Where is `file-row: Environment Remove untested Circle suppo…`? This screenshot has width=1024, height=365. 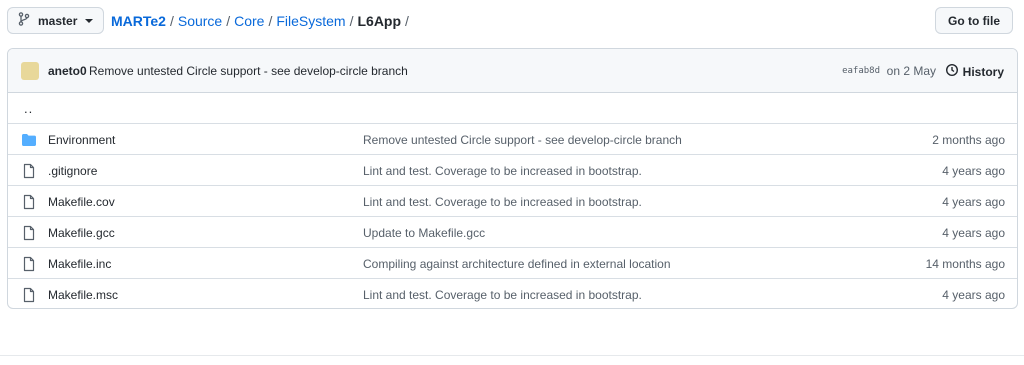
file-row: Environment Remove untested Circle suppo… is located at coordinates (512, 139).